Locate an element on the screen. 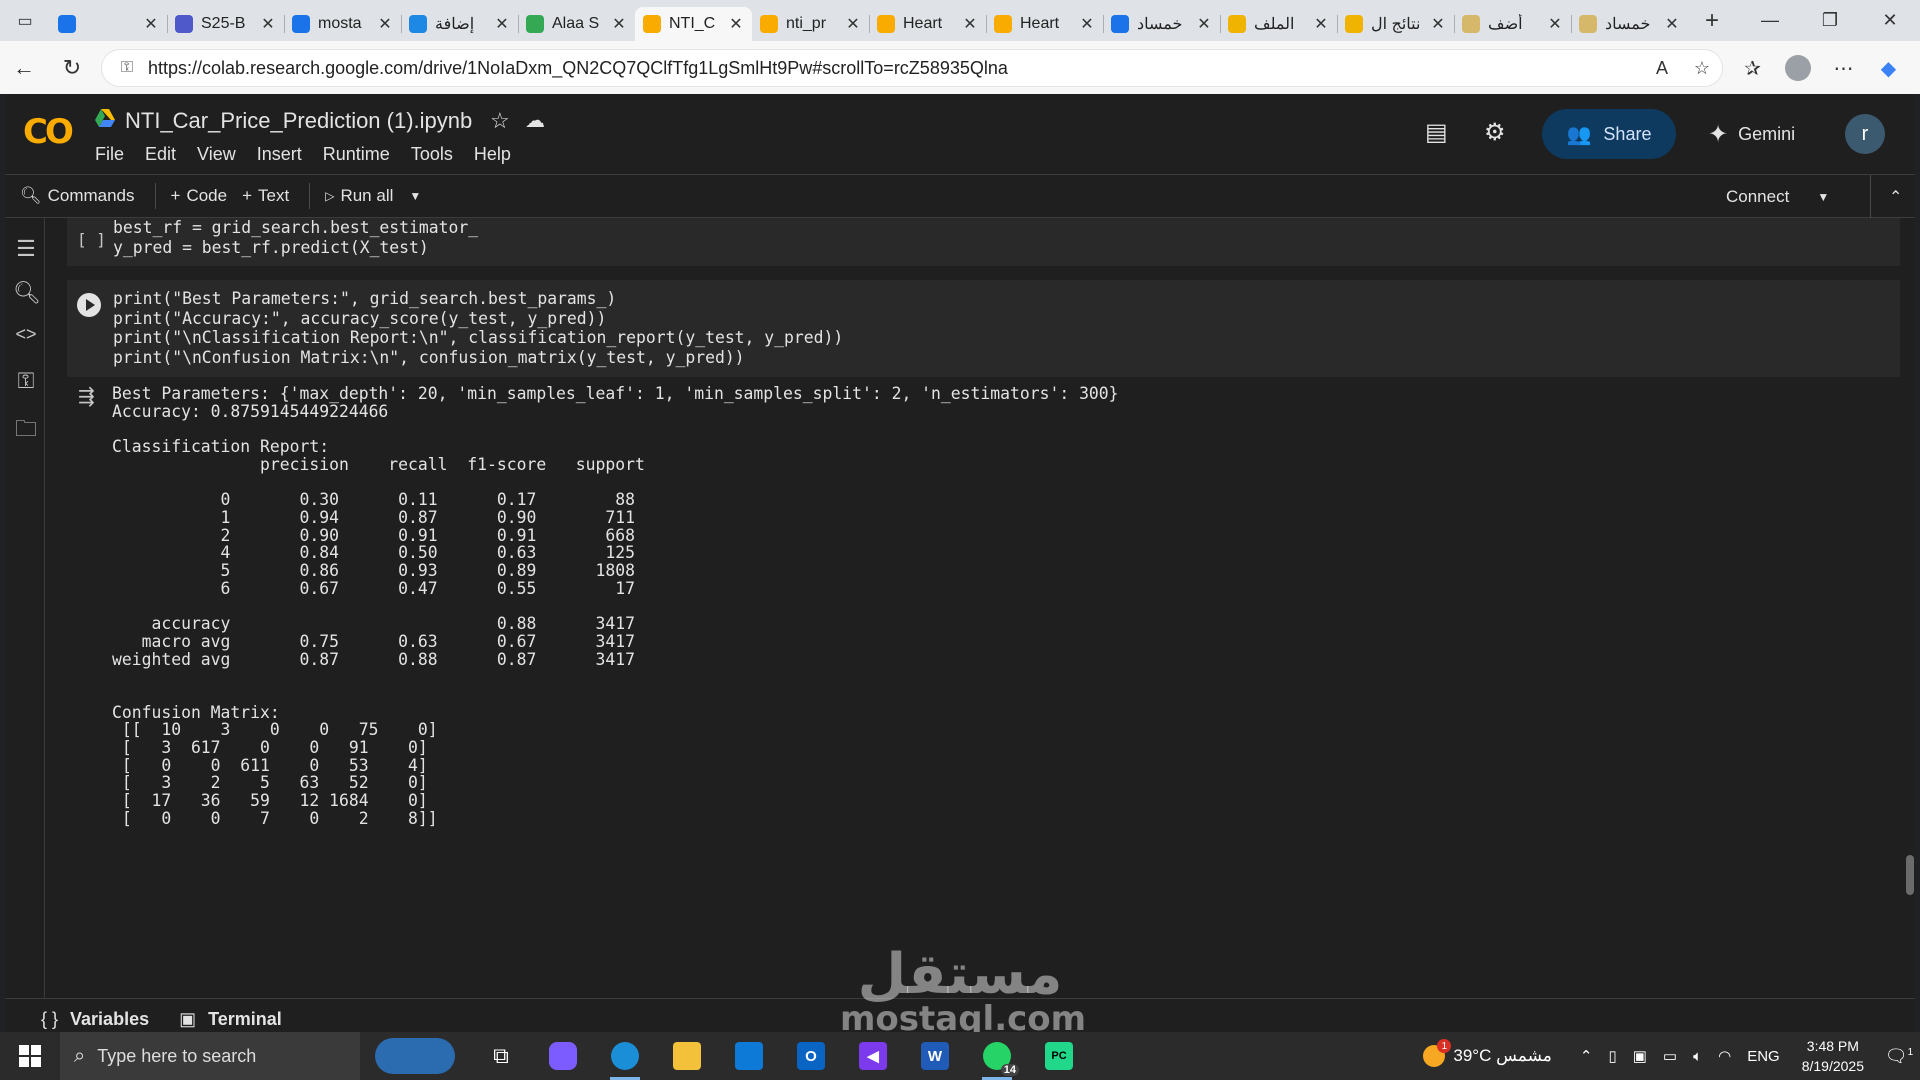 Image resolution: width=1920 pixels, height=1080 pixels. close-window-button: ✕ is located at coordinates (1890, 20).